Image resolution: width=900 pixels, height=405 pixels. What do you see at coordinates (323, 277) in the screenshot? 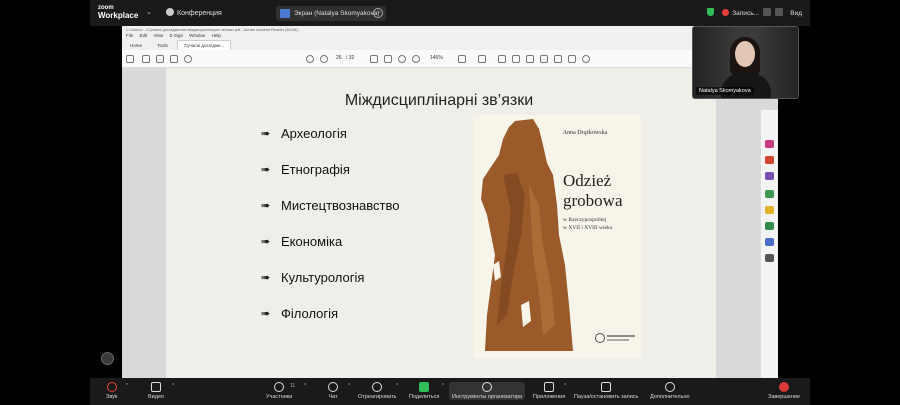
I see `bullet-text: Культурологія` at bounding box center [323, 277].